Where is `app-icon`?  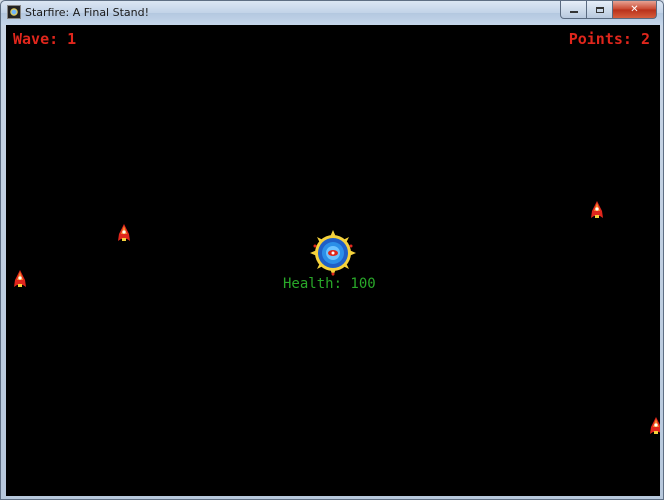 app-icon is located at coordinates (14, 12).